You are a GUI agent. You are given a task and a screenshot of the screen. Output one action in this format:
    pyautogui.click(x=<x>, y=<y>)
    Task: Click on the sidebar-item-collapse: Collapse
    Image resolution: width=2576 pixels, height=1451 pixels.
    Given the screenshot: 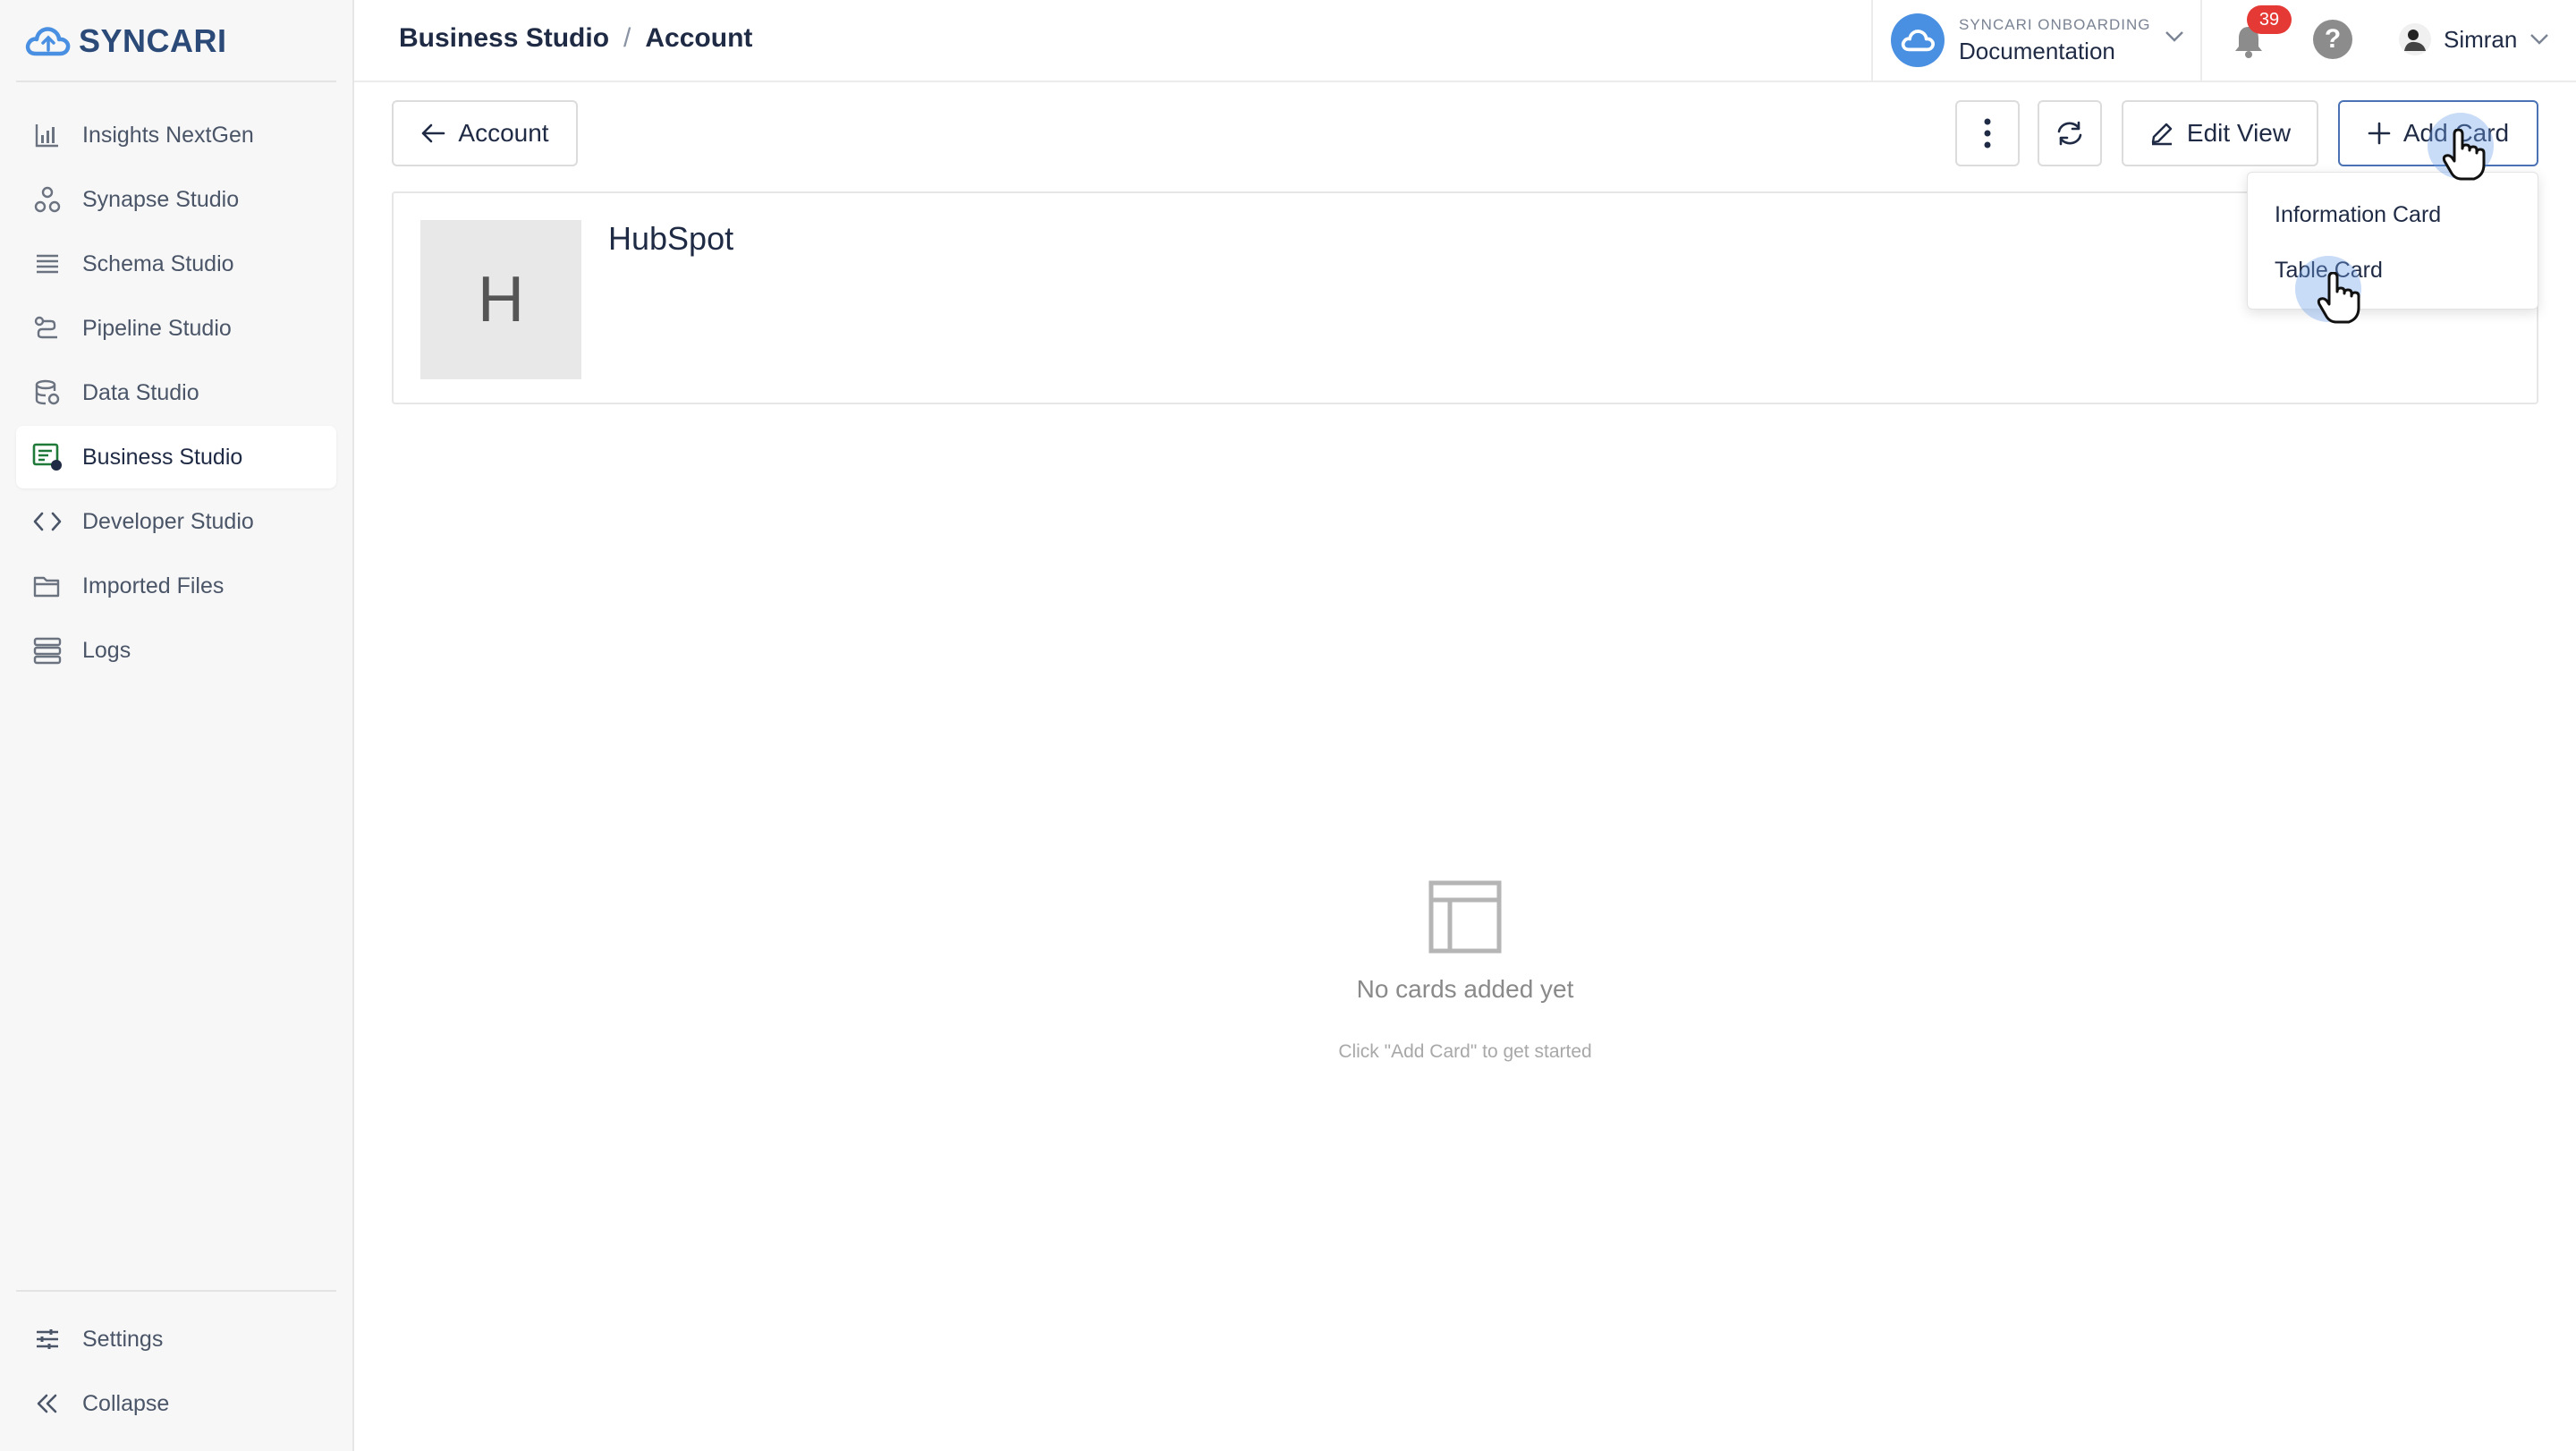 What is the action you would take?
    pyautogui.click(x=176, y=1403)
    